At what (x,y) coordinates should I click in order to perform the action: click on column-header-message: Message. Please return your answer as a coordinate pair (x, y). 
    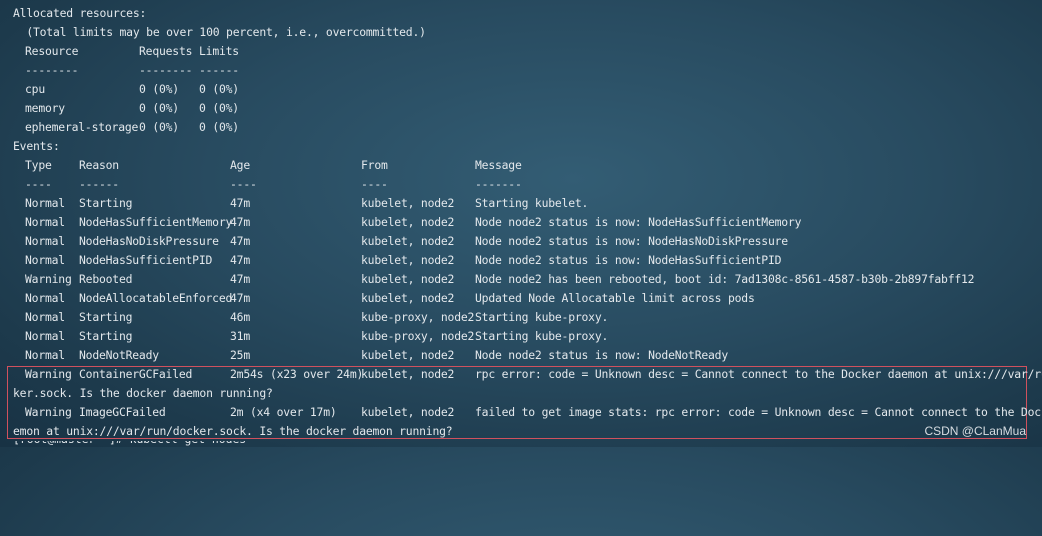
    Looking at the image, I should click on (498, 165).